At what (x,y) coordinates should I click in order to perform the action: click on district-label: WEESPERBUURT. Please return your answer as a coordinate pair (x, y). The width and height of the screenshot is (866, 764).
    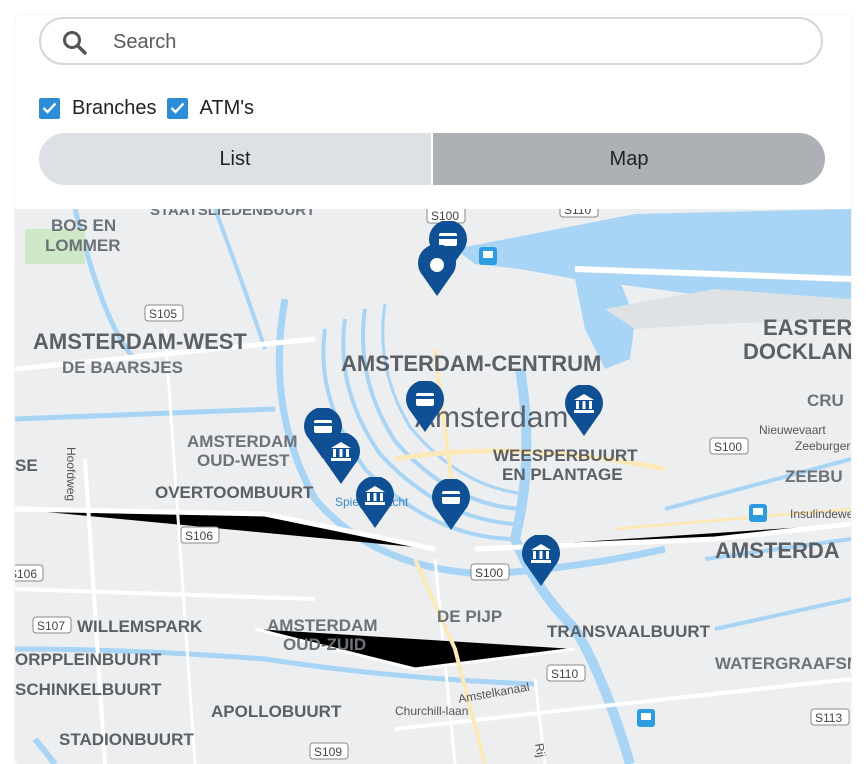
    Looking at the image, I should click on (565, 455).